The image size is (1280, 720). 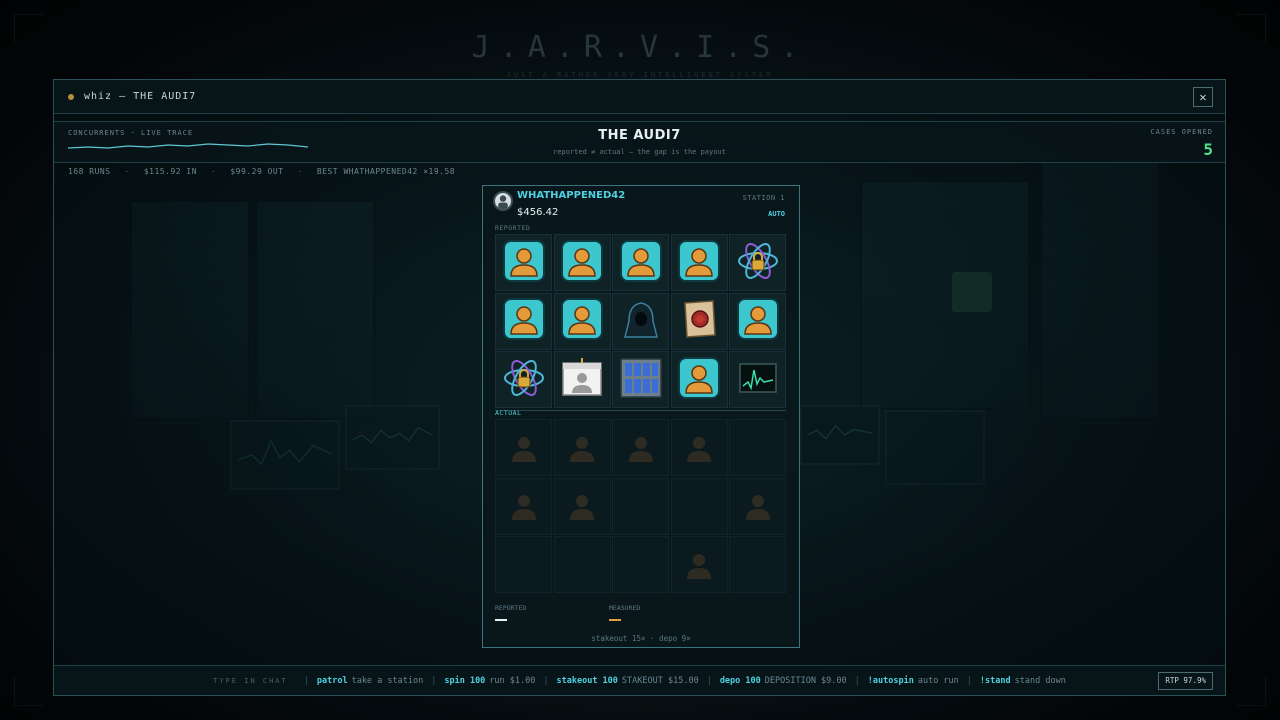 I want to click on divider, so click(x=640, y=410).